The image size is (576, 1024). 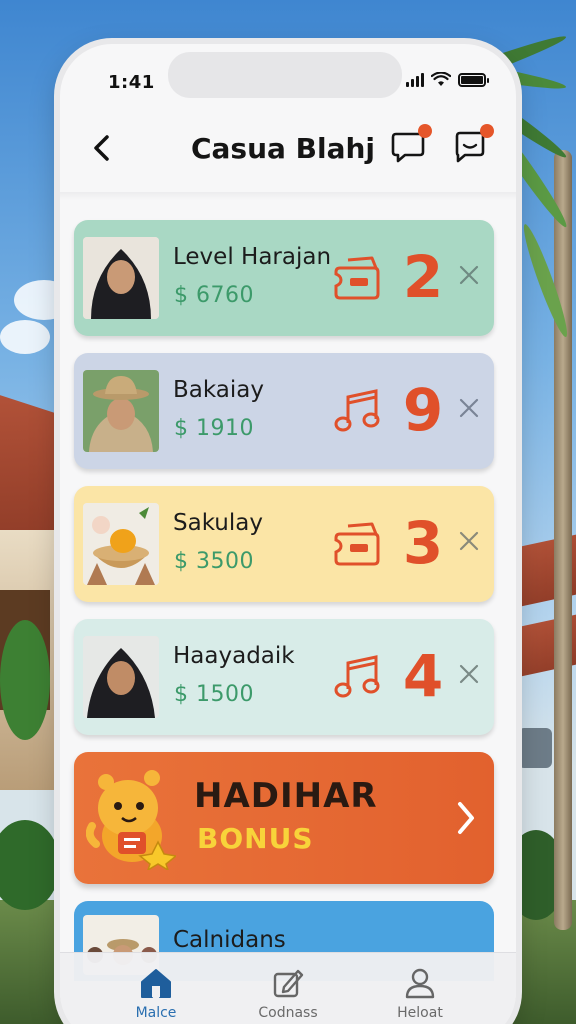 I want to click on home-icon, so click(x=156, y=983).